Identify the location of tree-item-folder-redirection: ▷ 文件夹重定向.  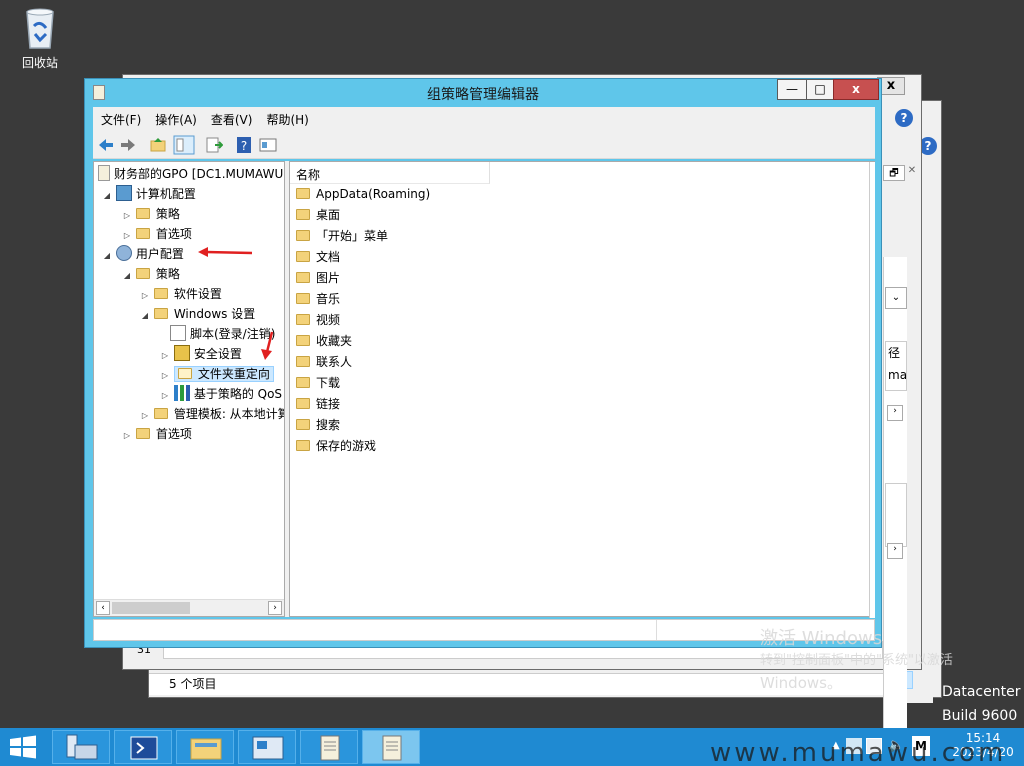
(217, 374).